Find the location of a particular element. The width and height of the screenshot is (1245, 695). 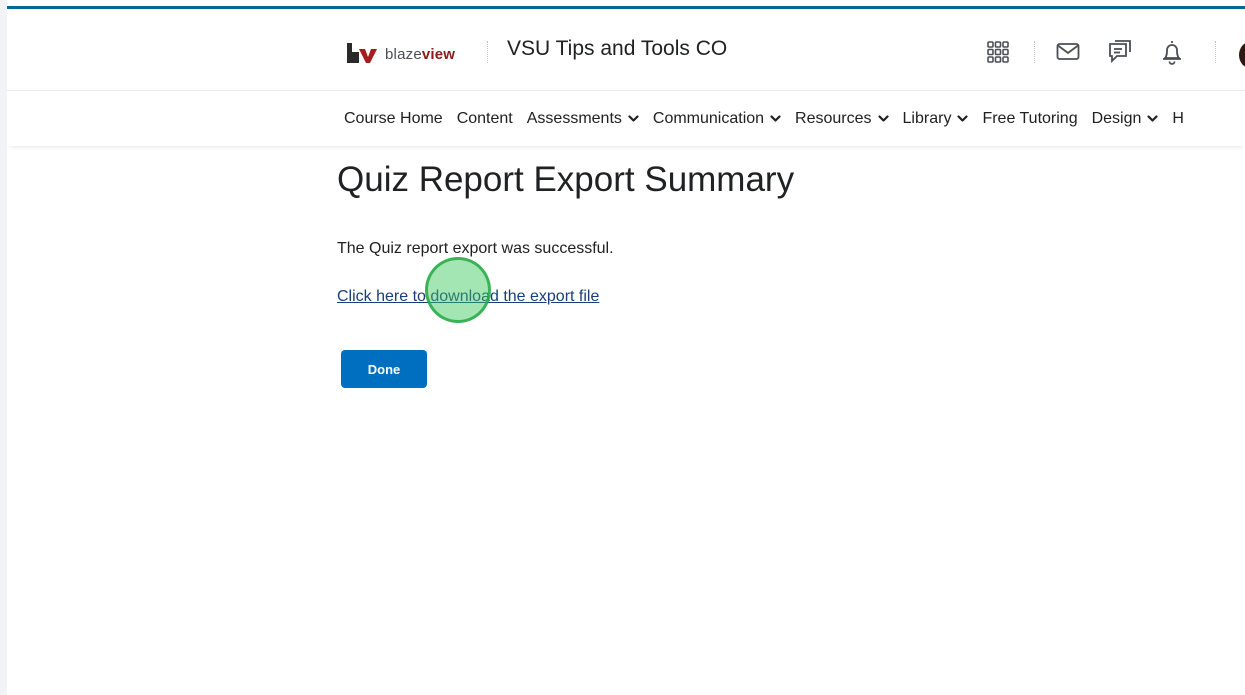

brand-logo: blazeview is located at coordinates (401, 54).